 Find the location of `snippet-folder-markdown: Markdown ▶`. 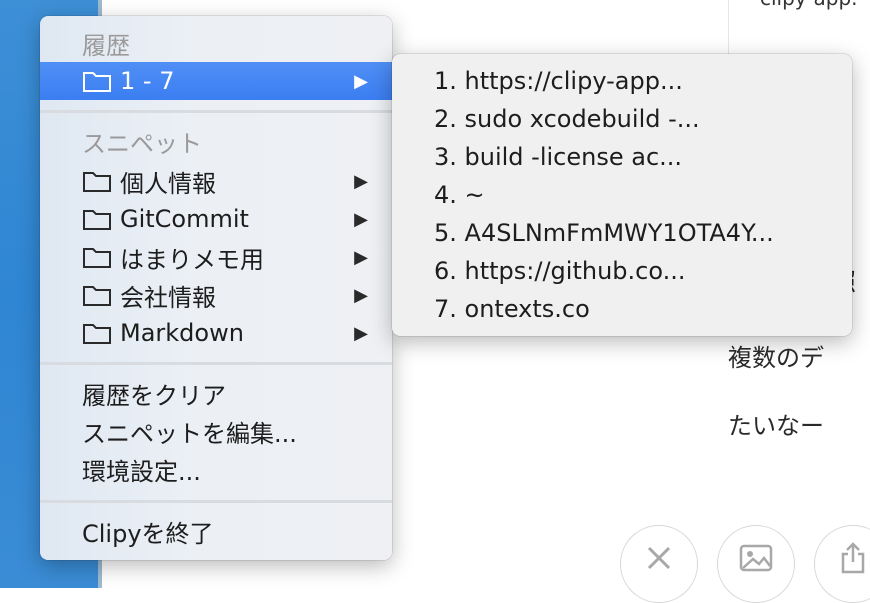

snippet-folder-markdown: Markdown ▶ is located at coordinates (216, 333).